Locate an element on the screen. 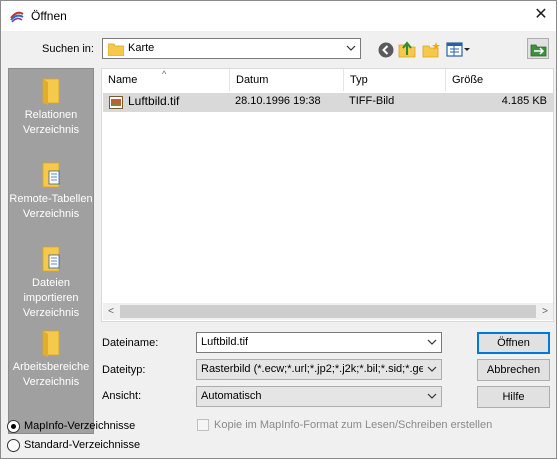 This screenshot has height=459, width=557. mapinfo-browse-button is located at coordinates (538, 48).